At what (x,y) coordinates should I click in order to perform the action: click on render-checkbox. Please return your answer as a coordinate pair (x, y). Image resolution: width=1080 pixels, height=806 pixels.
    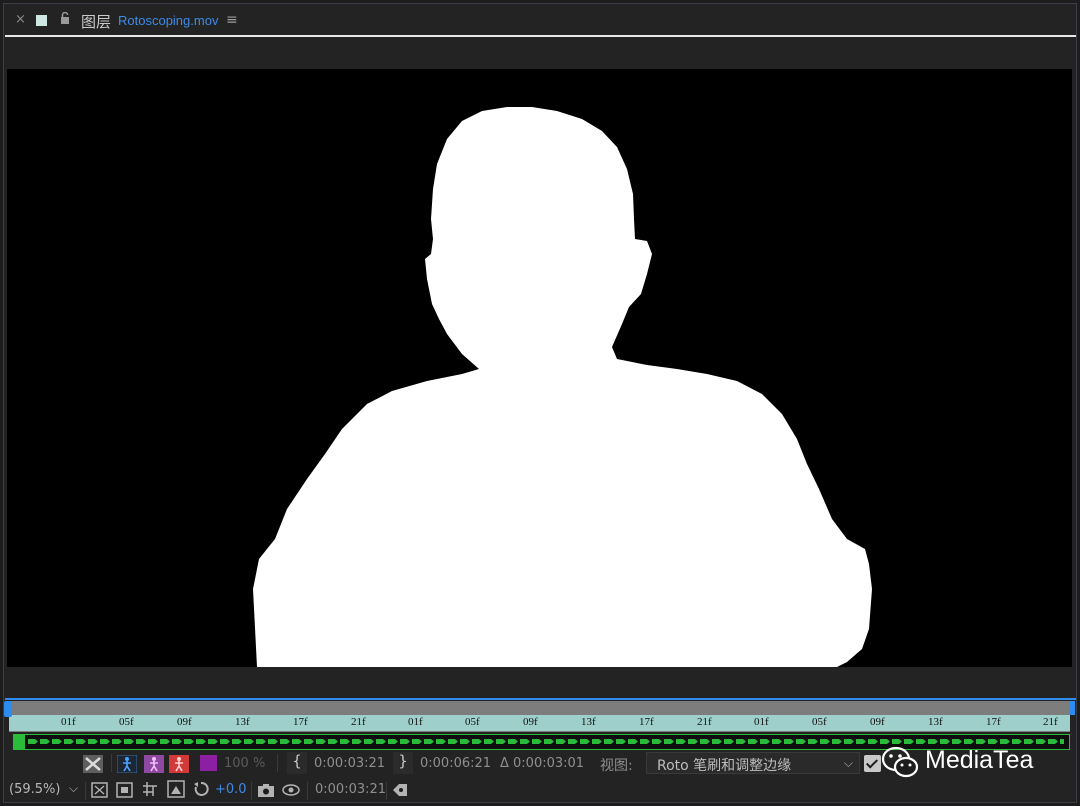
    Looking at the image, I should click on (872, 763).